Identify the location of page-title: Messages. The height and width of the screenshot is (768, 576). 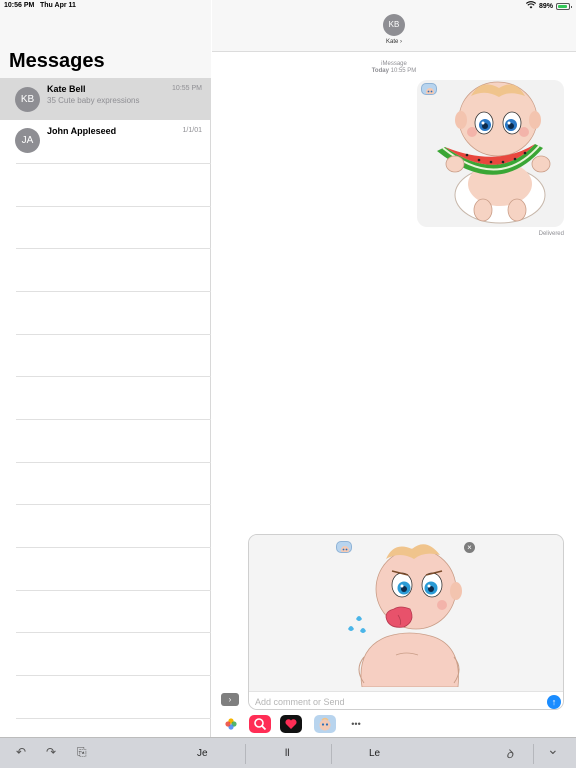
(57, 61).